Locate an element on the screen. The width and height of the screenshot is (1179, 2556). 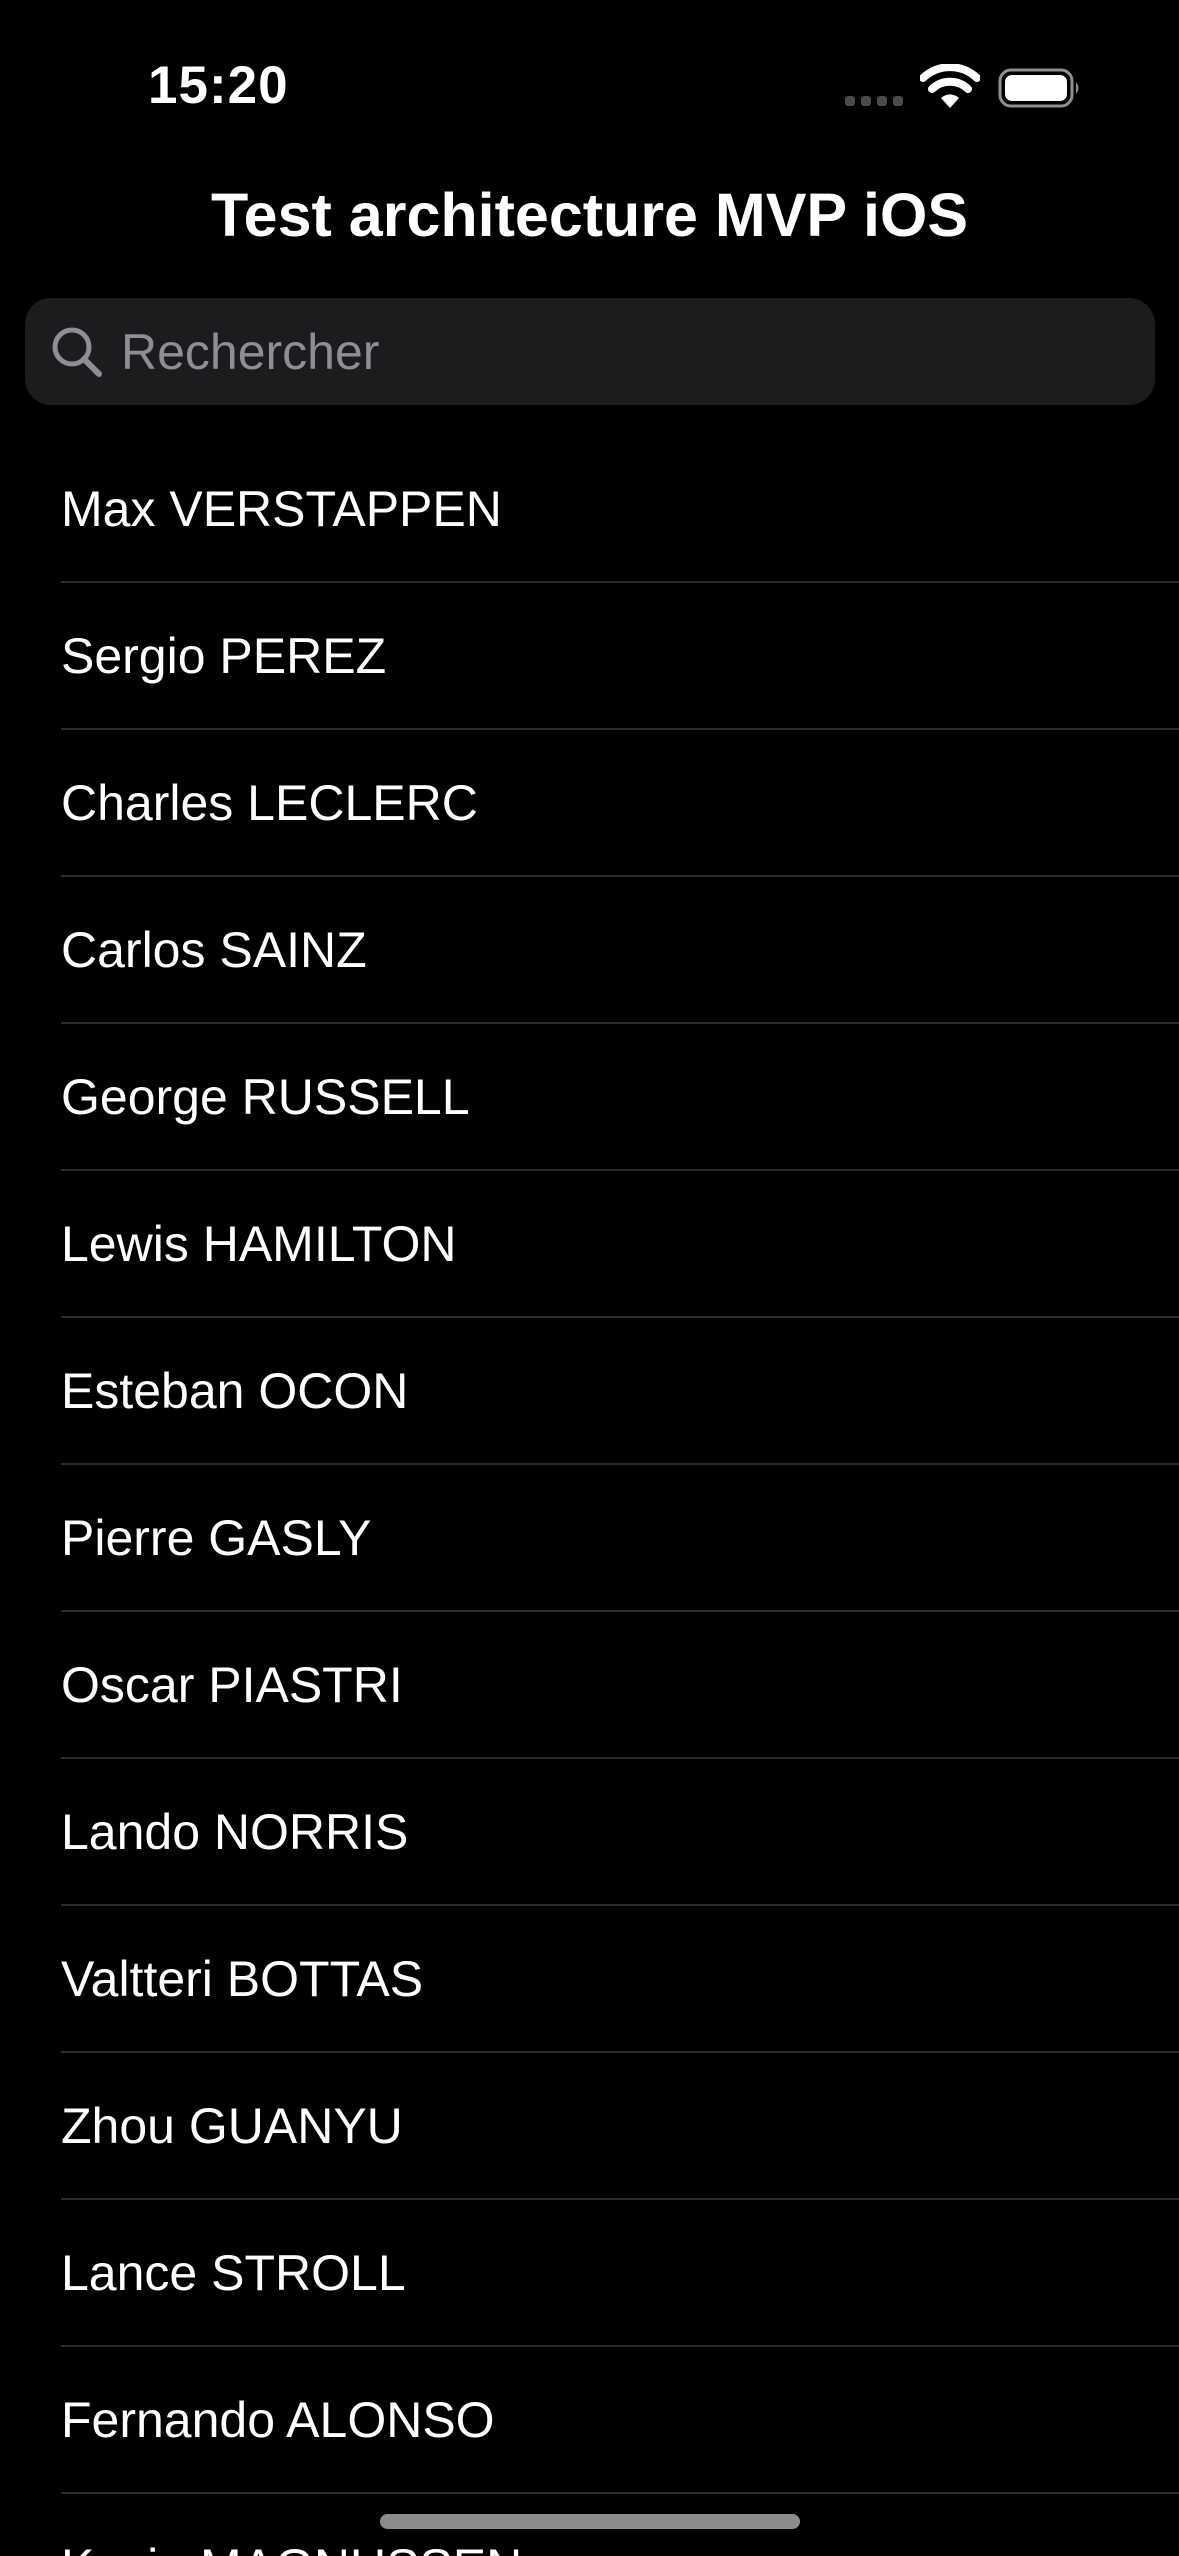
list-item: Carlos SAINZ is located at coordinates (589, 950).